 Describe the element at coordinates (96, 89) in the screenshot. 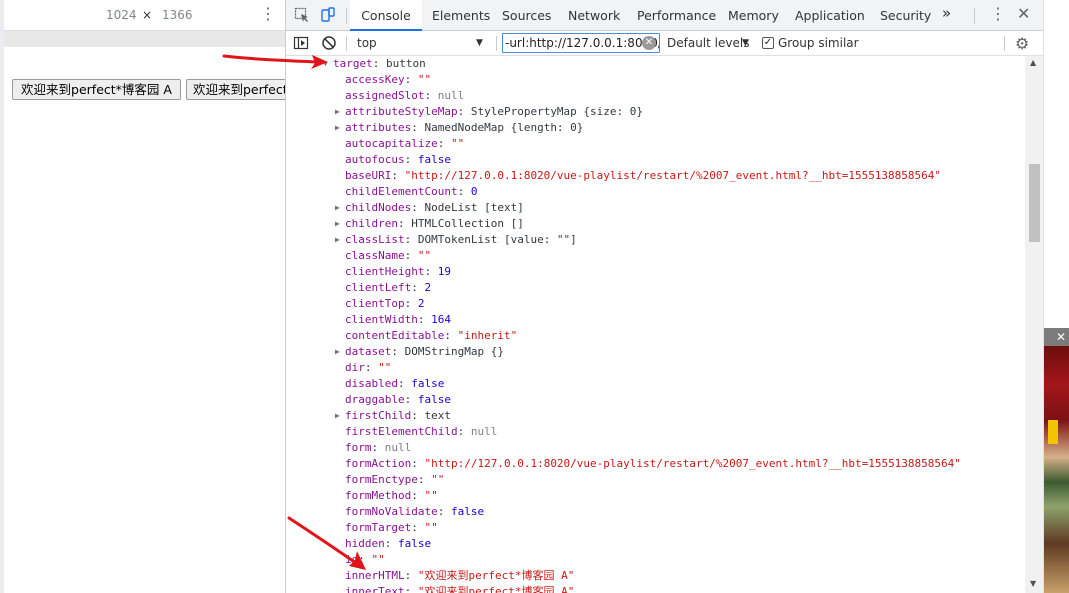

I see `page-button-a: 欢迎来到perfect*博客园 A` at that location.